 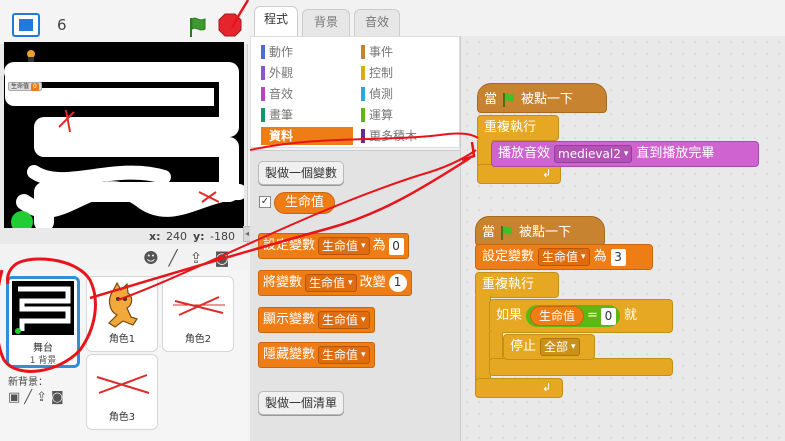 I want to click on if-variable-reporter: 生命值, so click(x=557, y=316).